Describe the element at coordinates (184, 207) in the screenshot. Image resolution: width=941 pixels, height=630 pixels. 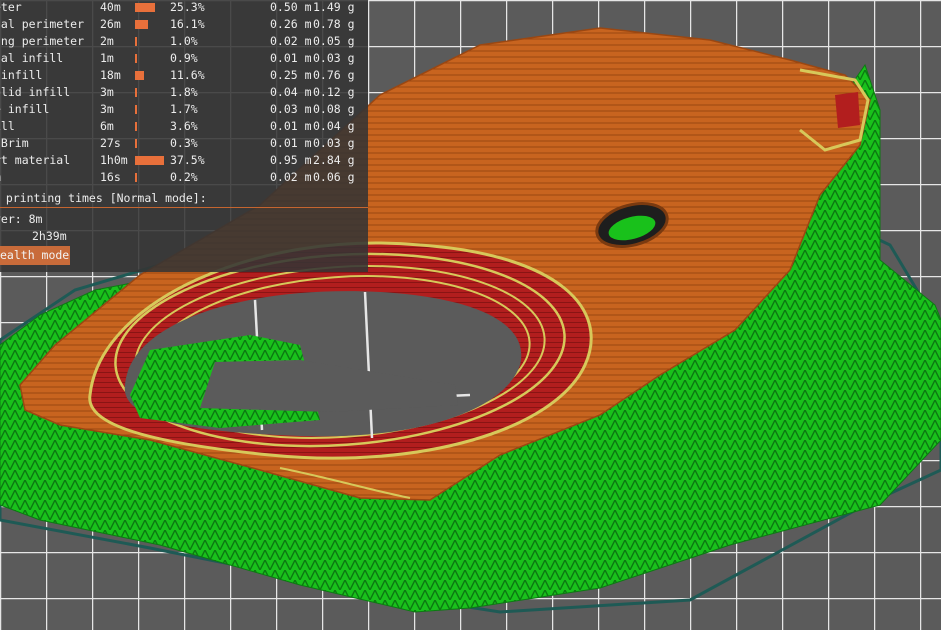
I see `legend-separator` at that location.